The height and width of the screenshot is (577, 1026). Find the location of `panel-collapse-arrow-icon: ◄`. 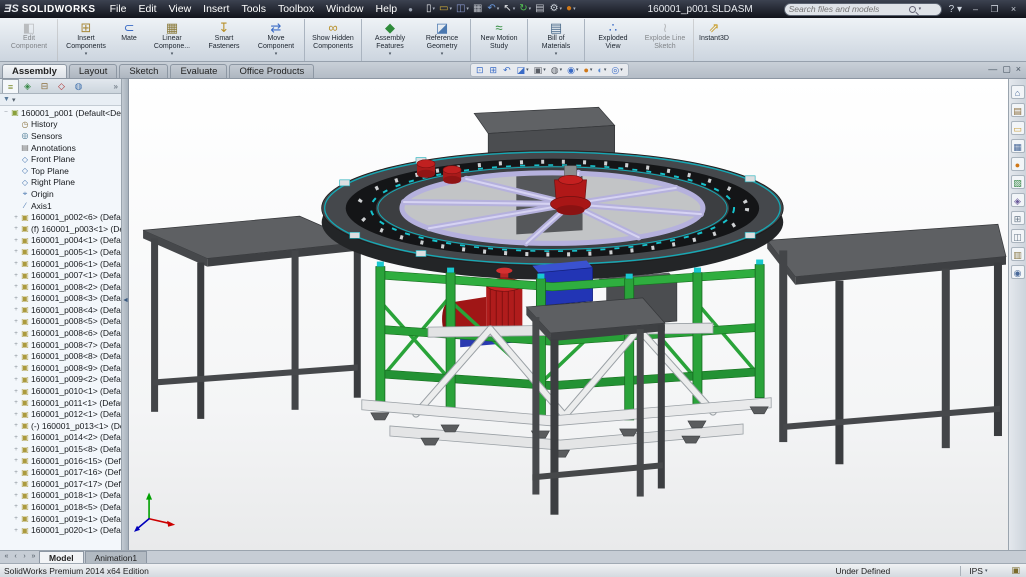

panel-collapse-arrow-icon: ◄ is located at coordinates (125, 300).